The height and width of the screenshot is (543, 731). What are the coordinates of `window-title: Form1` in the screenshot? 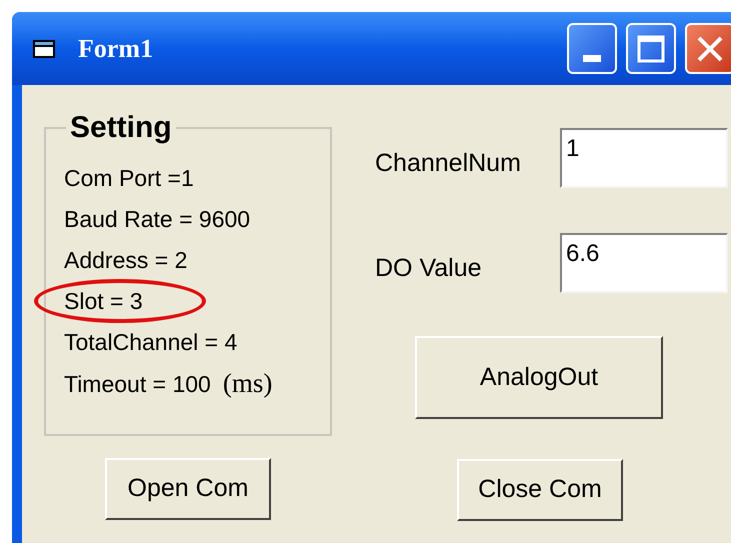 It's located at (116, 49).